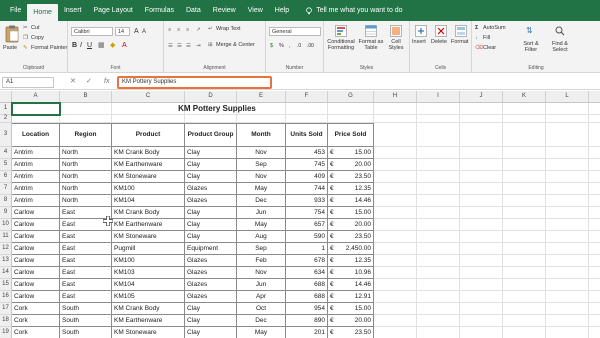 The image size is (600, 338). What do you see at coordinates (6, 189) in the screenshot?
I see `row-header: 7` at bounding box center [6, 189].